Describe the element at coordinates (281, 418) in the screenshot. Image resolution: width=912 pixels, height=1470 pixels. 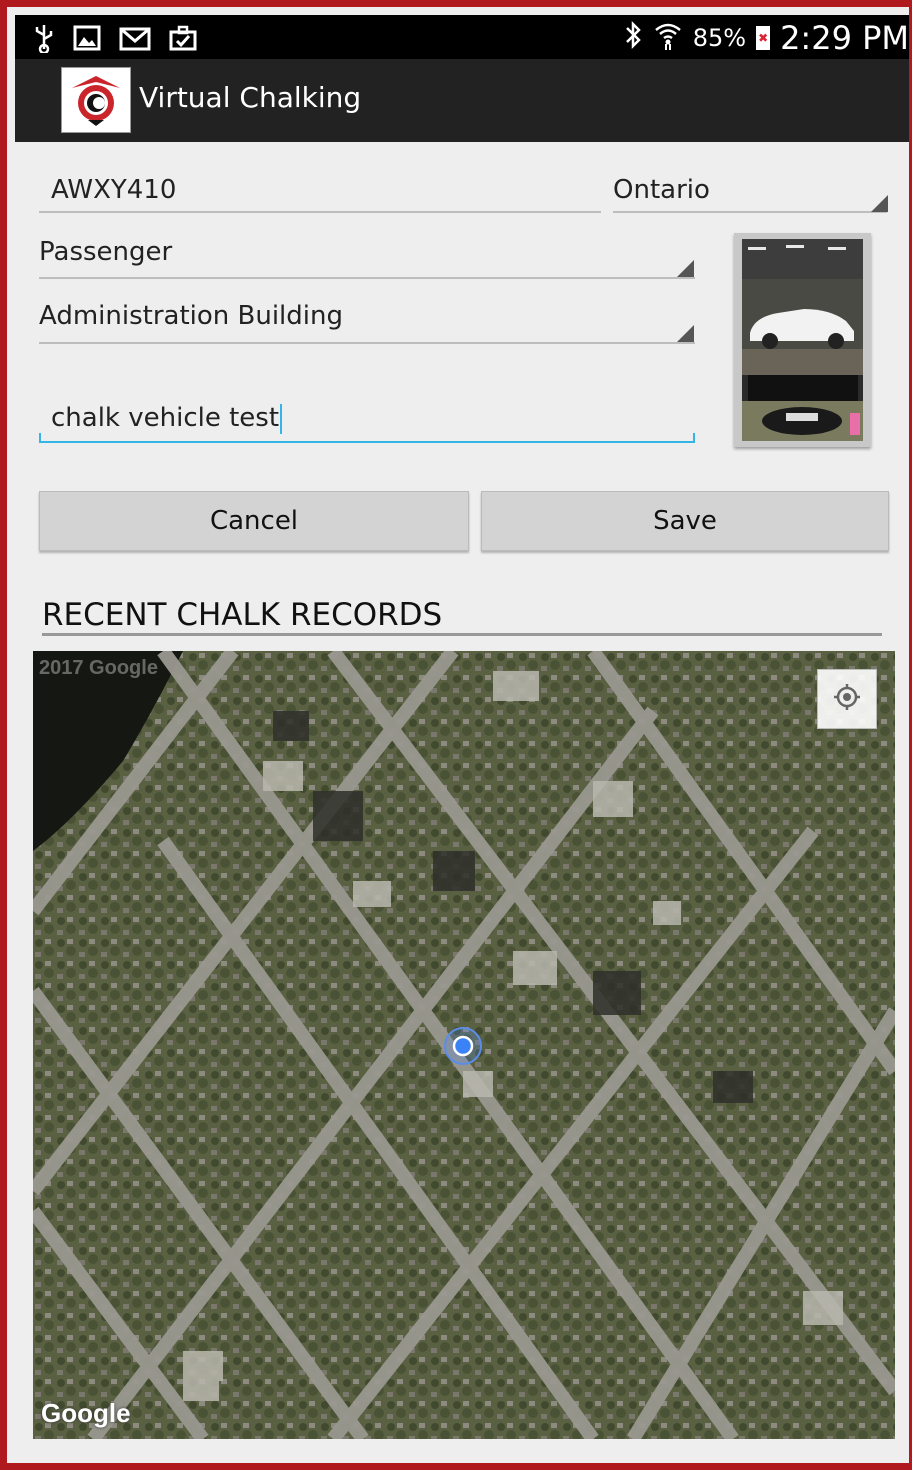
I see `text-cursor` at that location.